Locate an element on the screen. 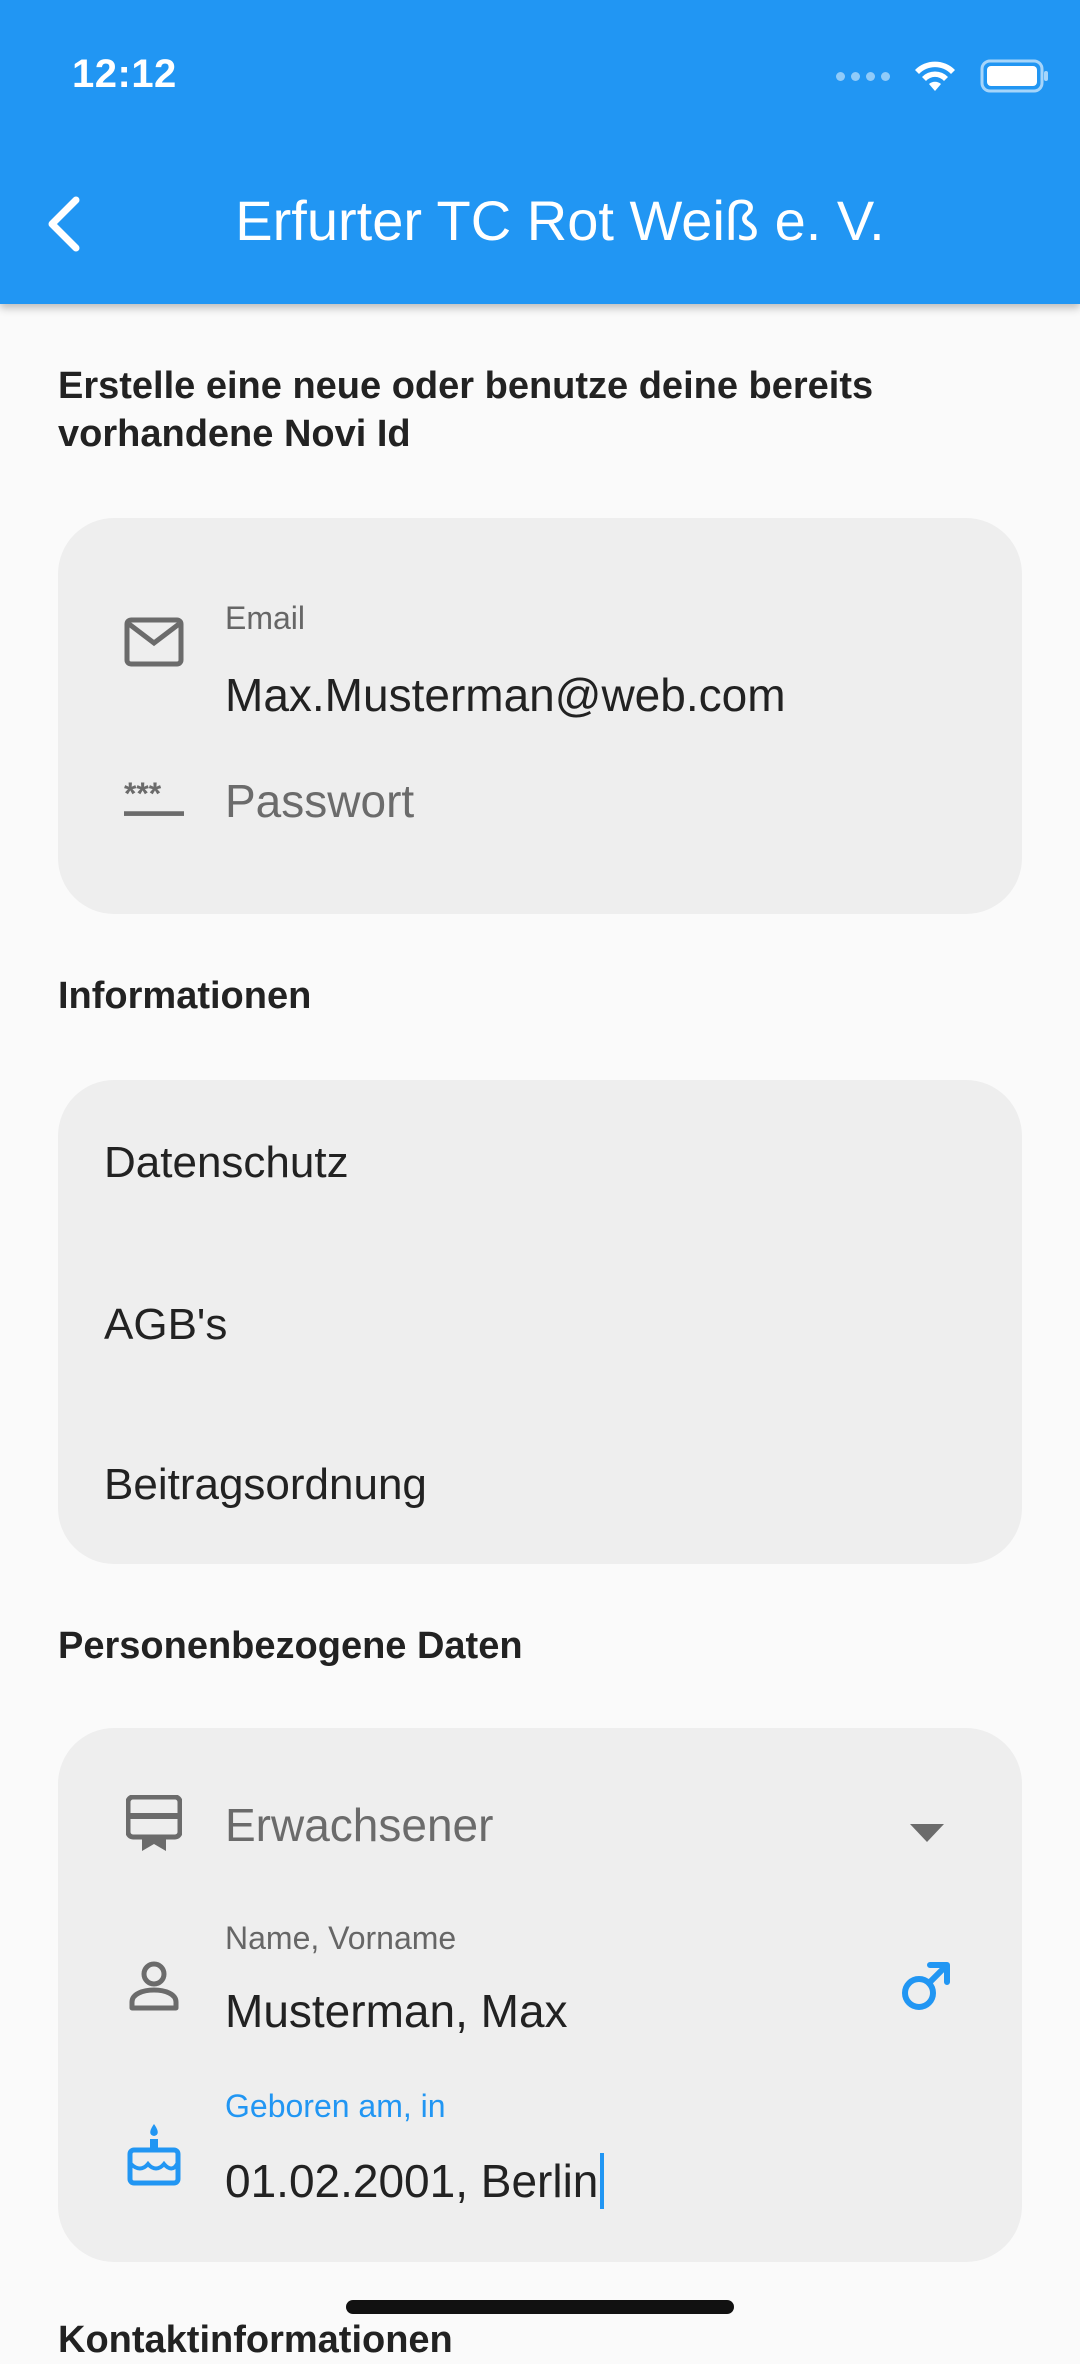 This screenshot has width=1080, height=2364. dropdown-arrow-icon is located at coordinates (927, 1833).